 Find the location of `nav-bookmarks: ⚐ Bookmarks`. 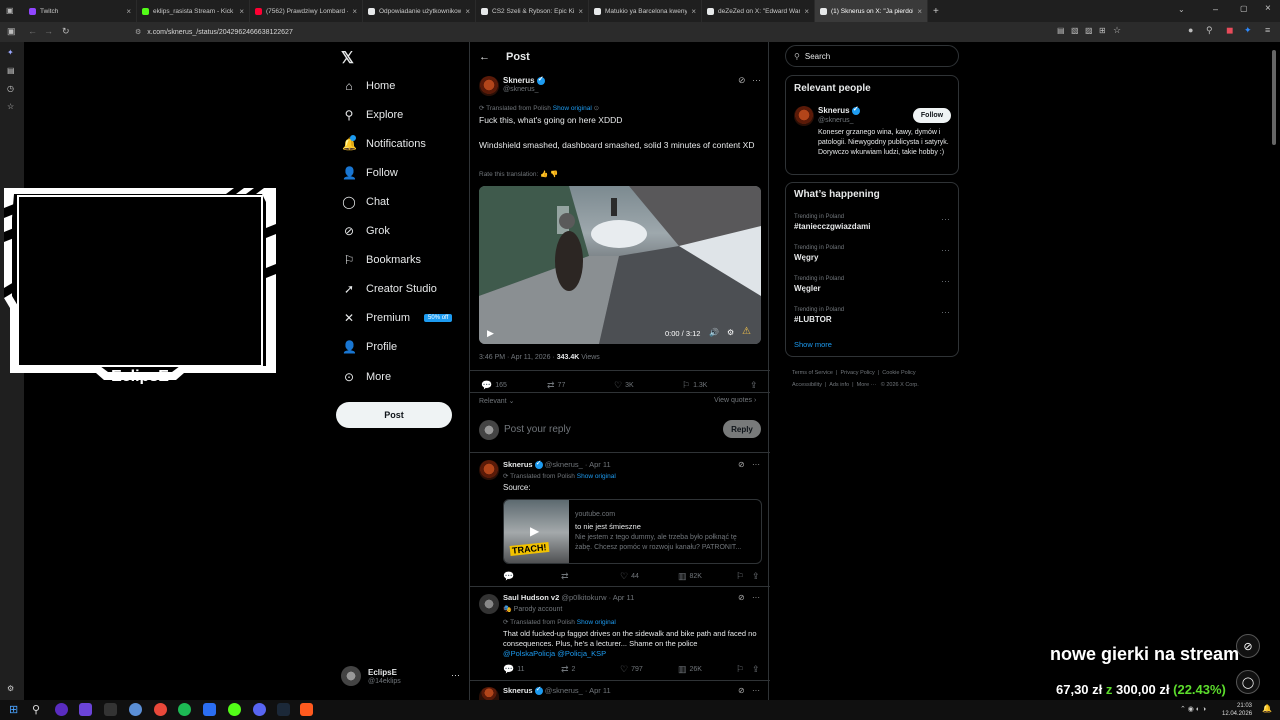

nav-bookmarks: ⚐ Bookmarks is located at coordinates (381, 260).